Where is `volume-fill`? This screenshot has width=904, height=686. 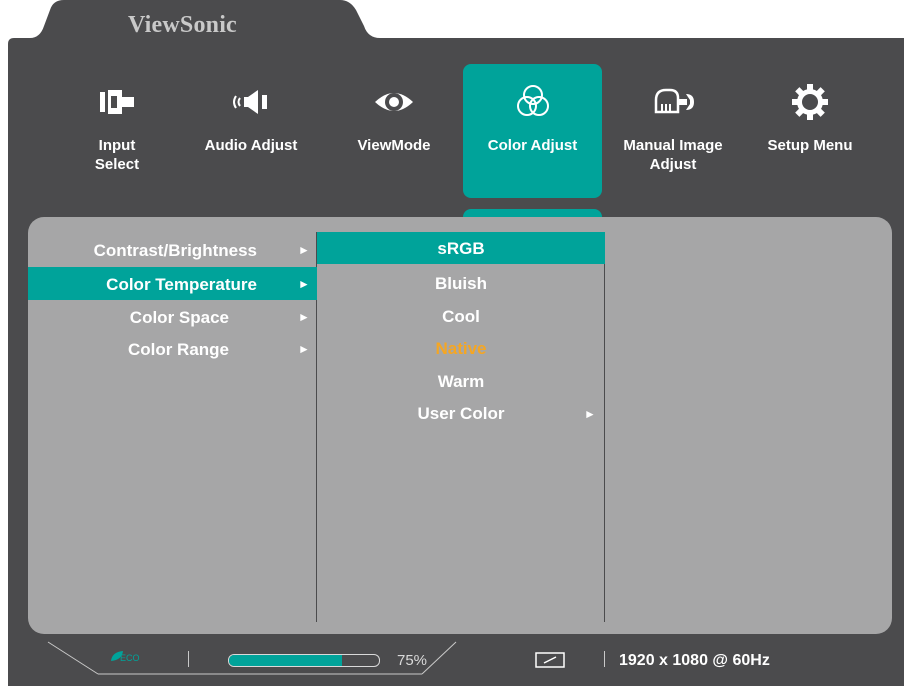
volume-fill is located at coordinates (285, 660).